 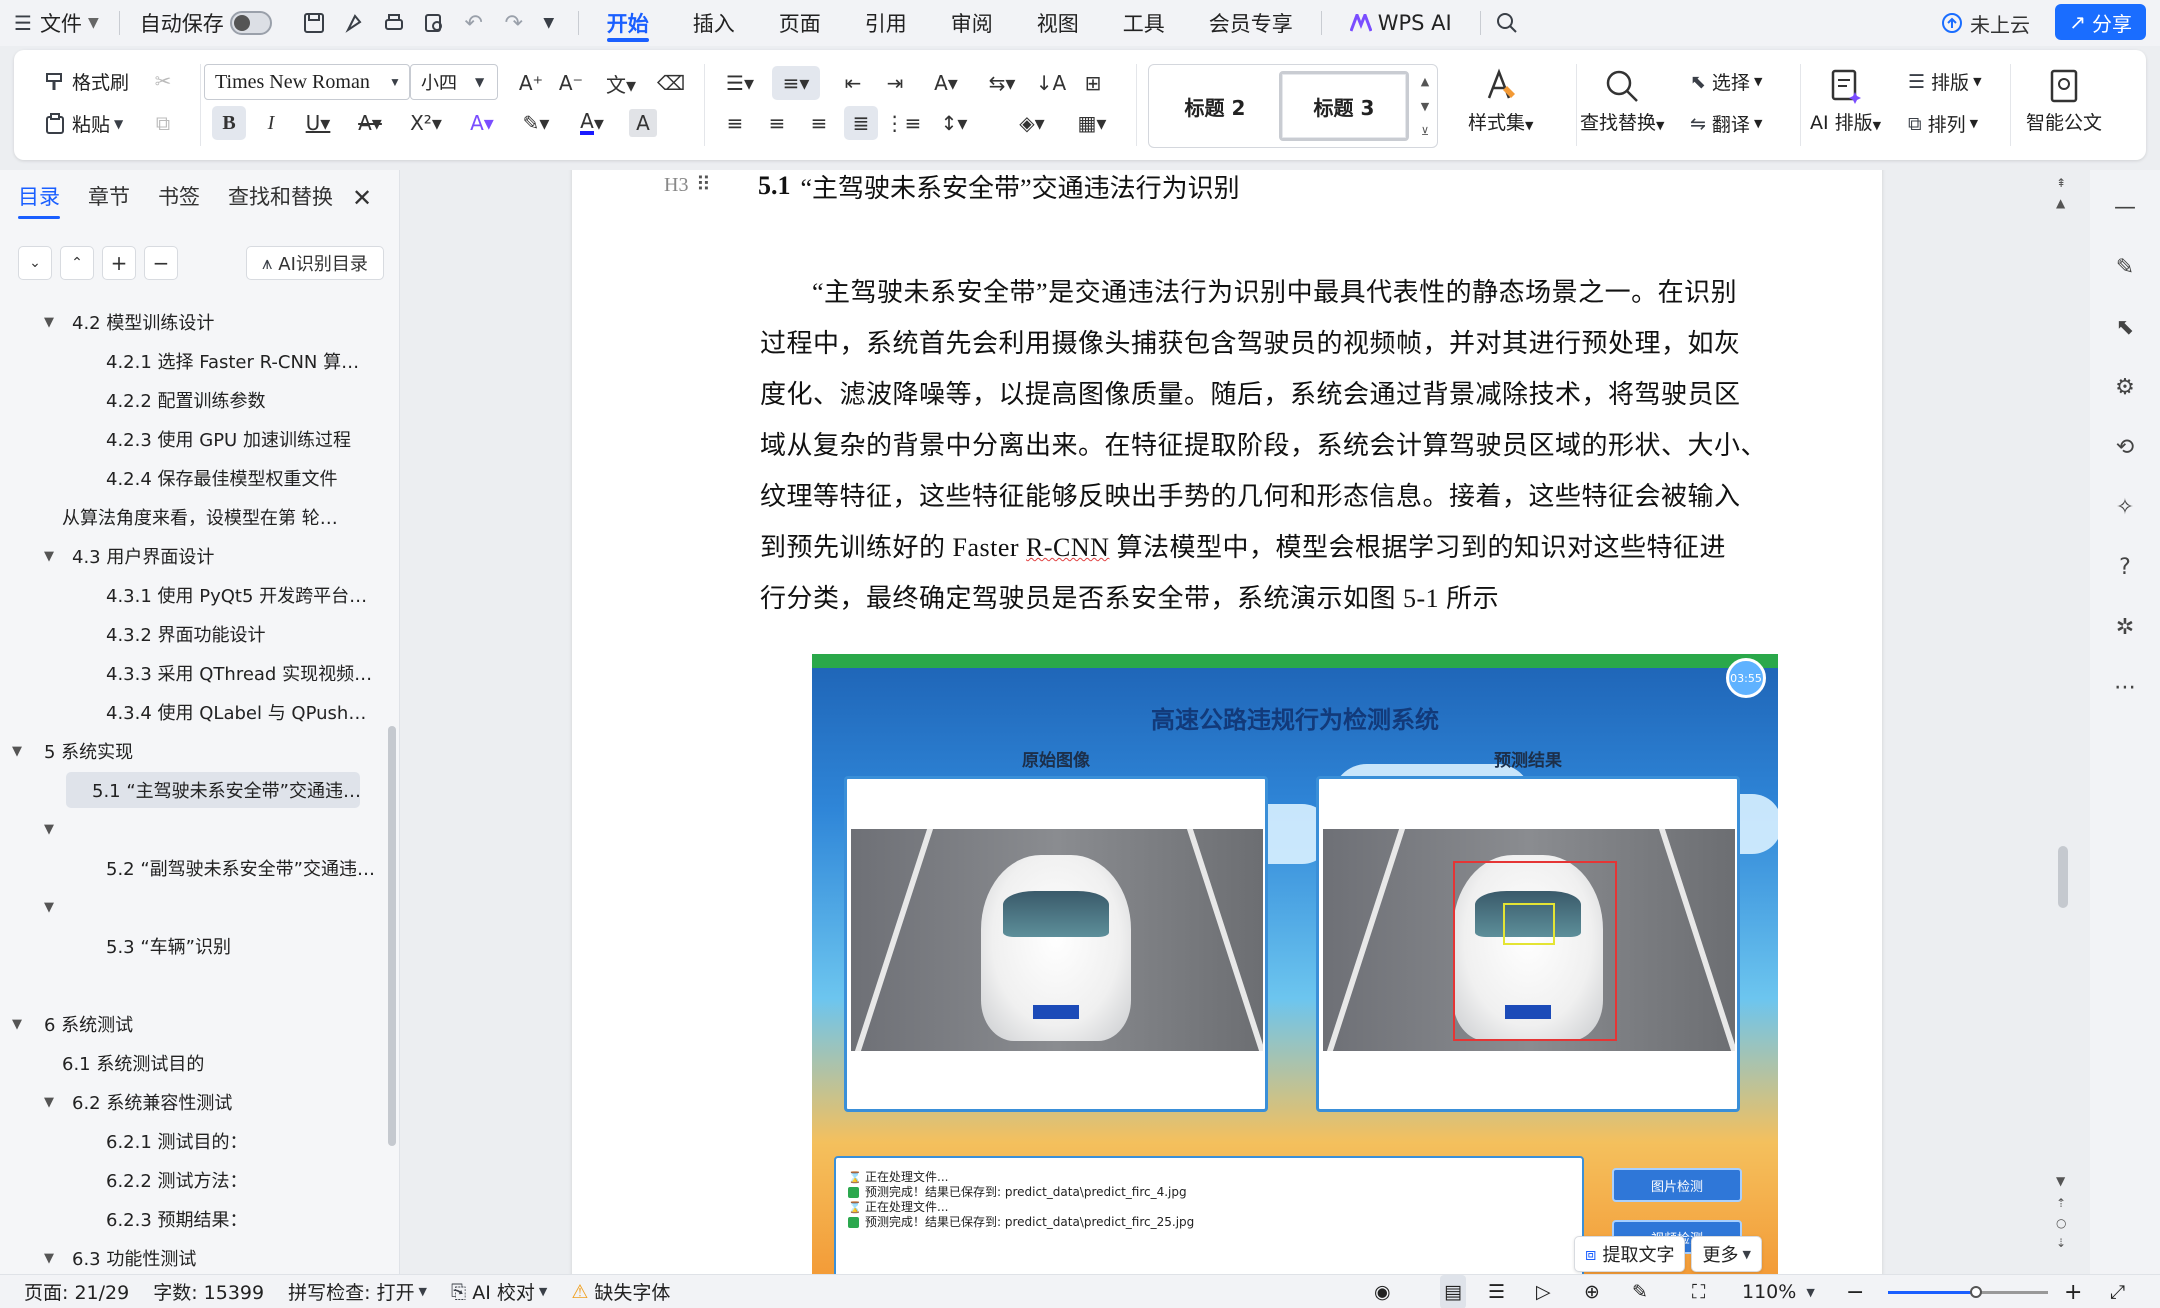 I want to click on undo-icon: ↶, so click(x=474, y=23).